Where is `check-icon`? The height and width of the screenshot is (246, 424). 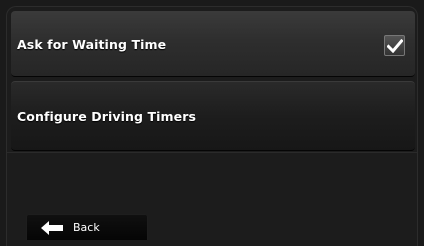
check-icon is located at coordinates (394, 45).